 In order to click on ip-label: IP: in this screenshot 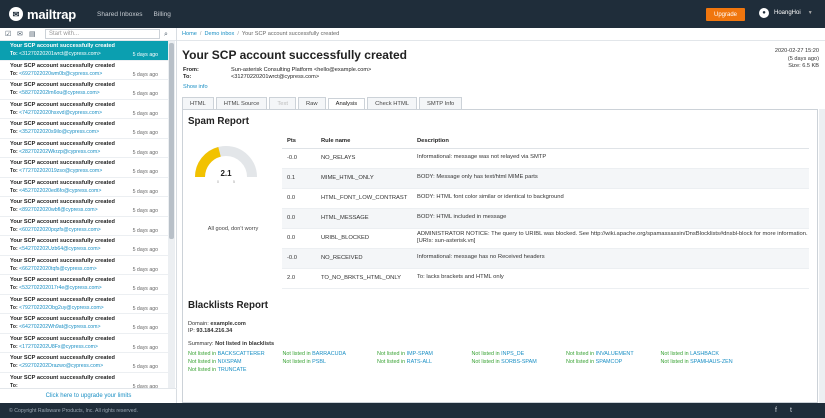, I will do `click(191, 331)`.